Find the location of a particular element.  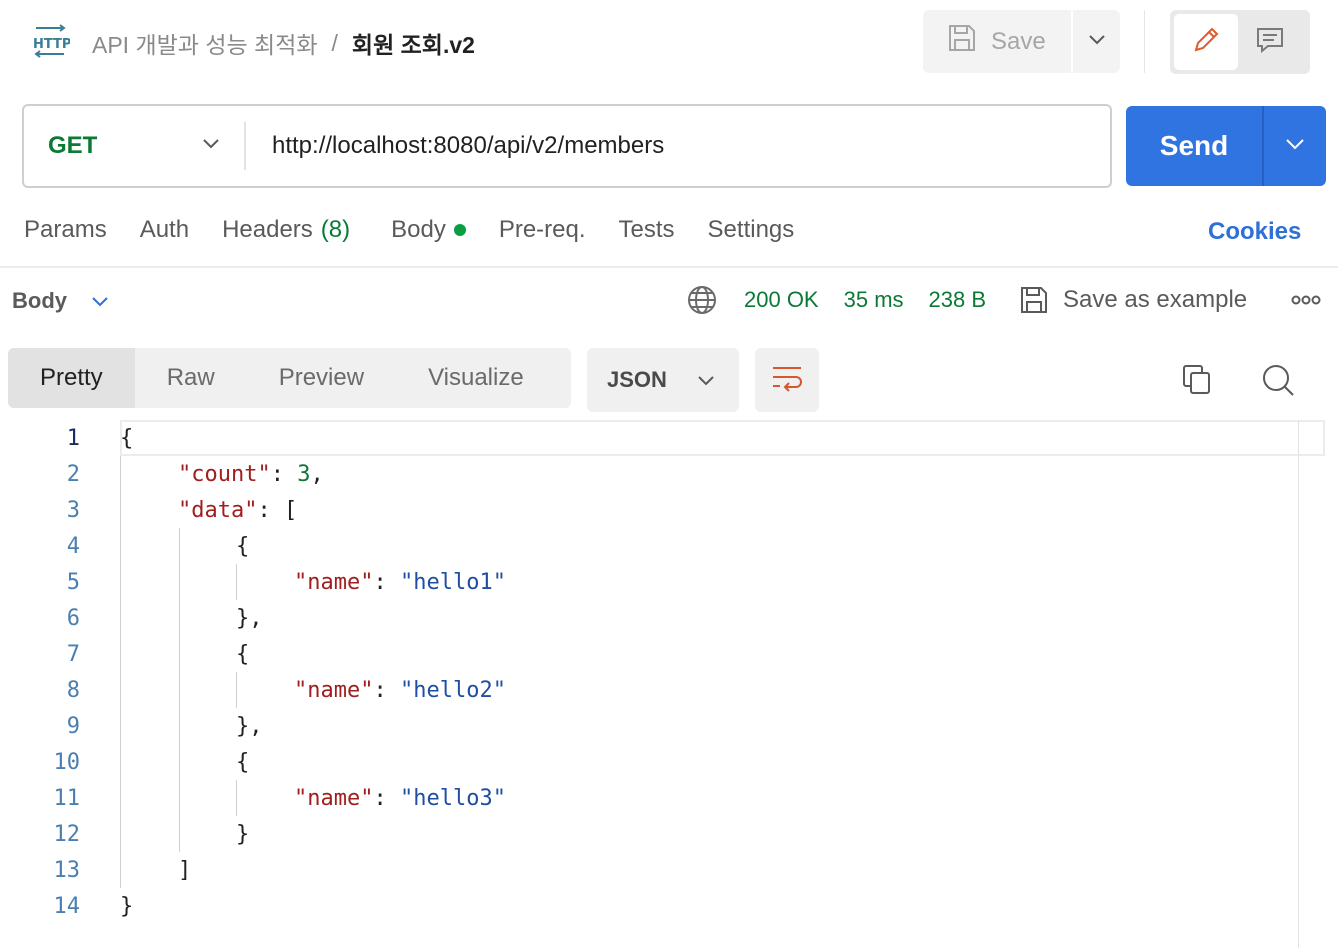

save-group: Save is located at coordinates (1021, 41).